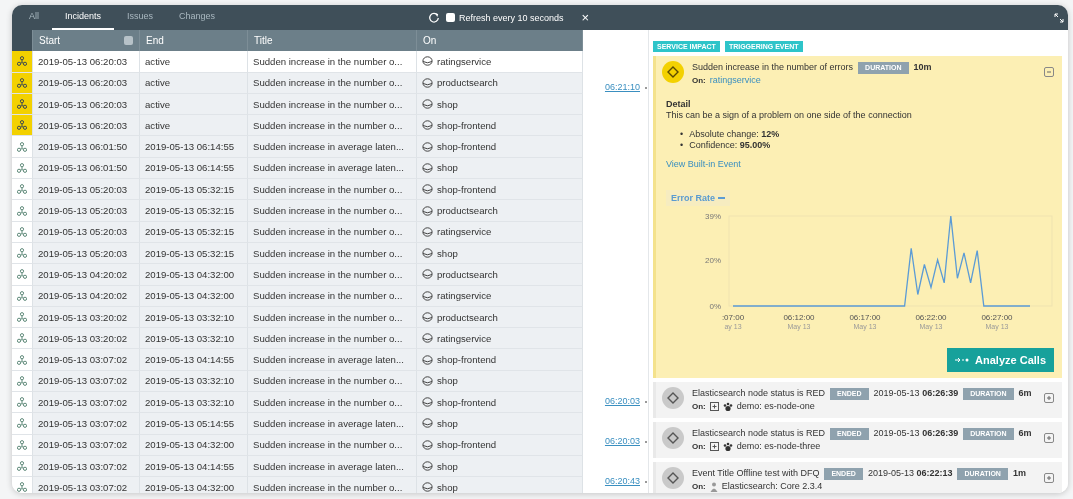 Image resolution: width=1073 pixels, height=499 pixels. I want to click on chart-legend: Error Rate, so click(698, 198).